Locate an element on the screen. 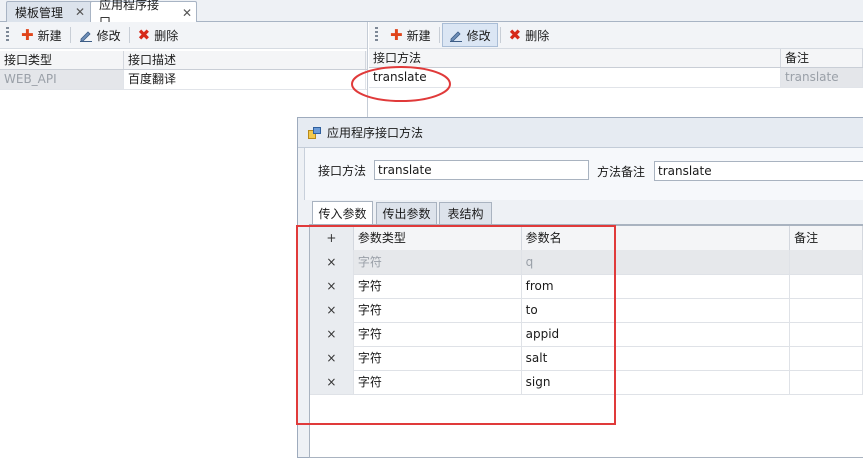 The image size is (863, 458). note-label: 方法备注 is located at coordinates (621, 172).